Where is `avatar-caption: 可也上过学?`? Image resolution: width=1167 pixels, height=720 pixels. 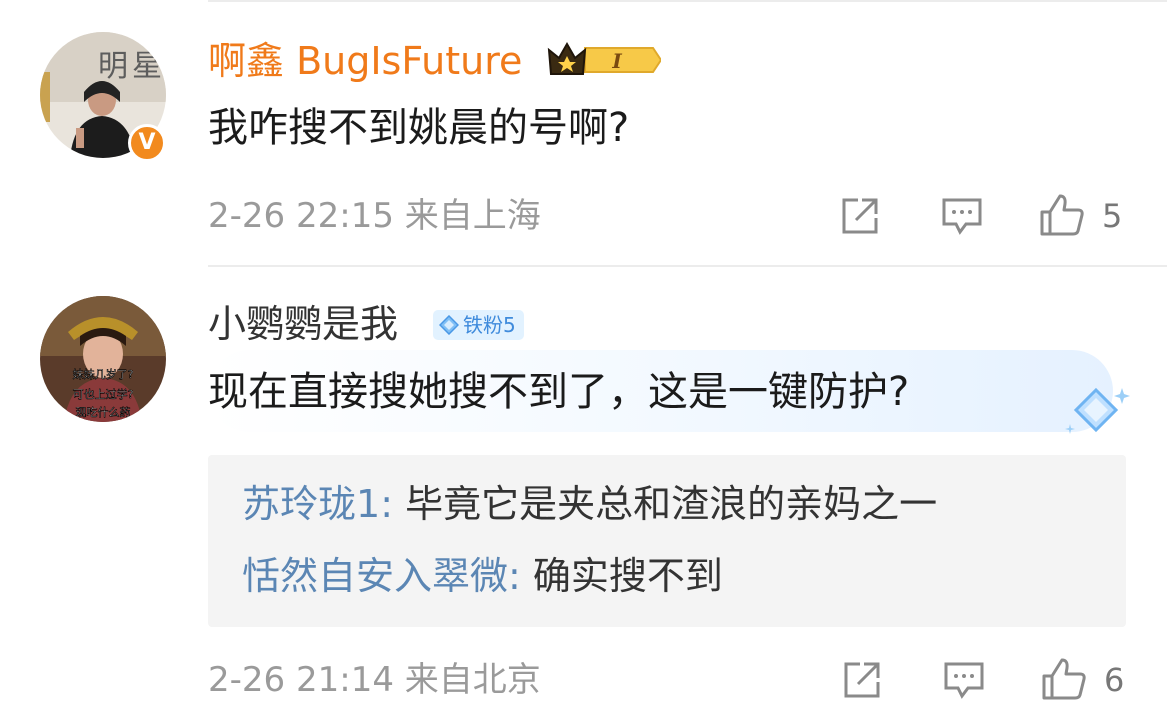
avatar-caption: 可也上过学? is located at coordinates (103, 394).